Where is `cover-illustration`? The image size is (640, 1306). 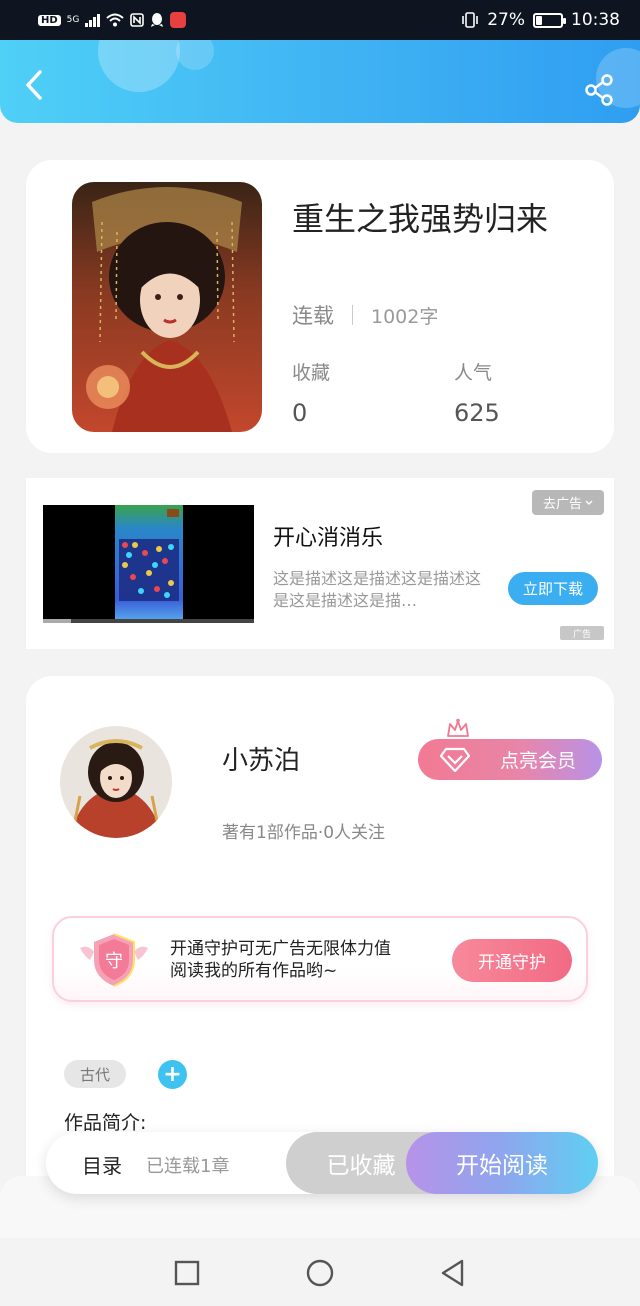
cover-illustration is located at coordinates (167, 307).